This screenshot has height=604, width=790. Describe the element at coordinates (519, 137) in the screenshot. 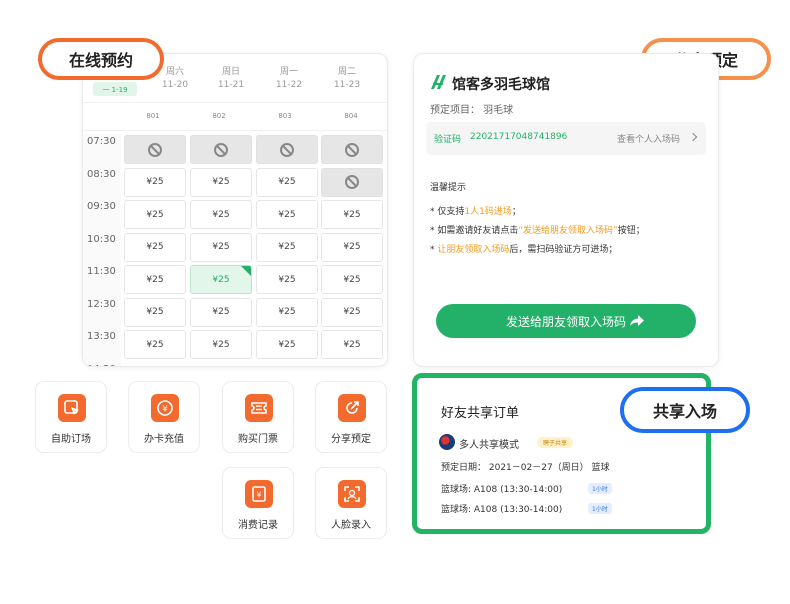

I see `code-value: 22021717048741896` at that location.